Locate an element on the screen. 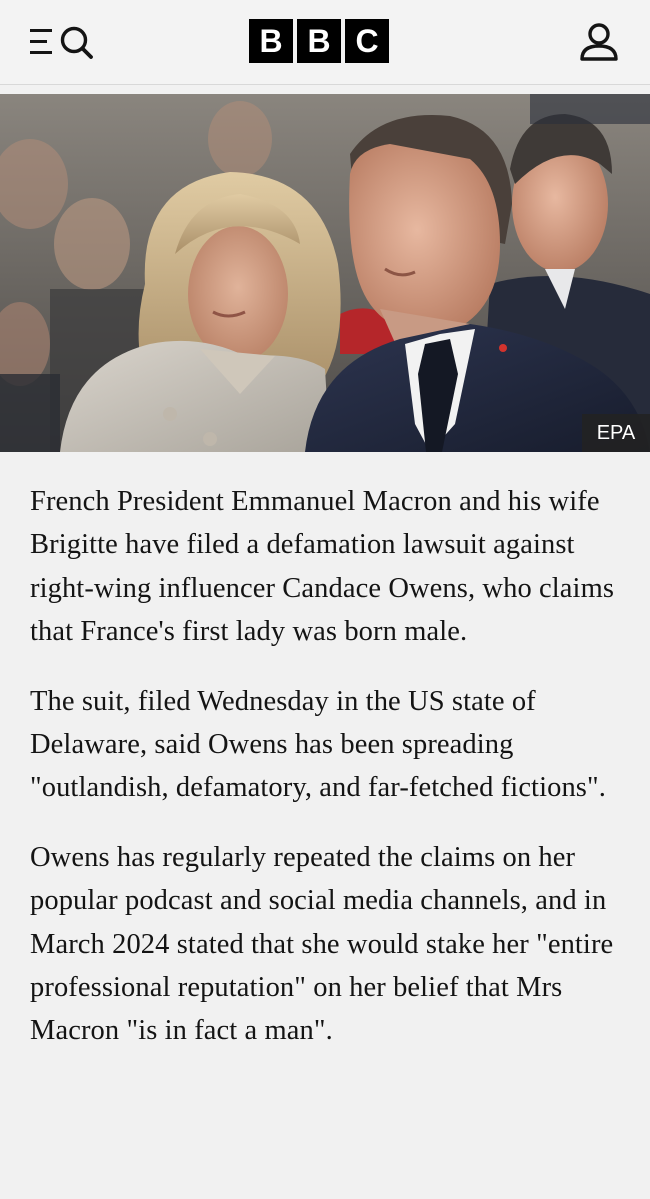  logo-letter: C is located at coordinates (367, 41).